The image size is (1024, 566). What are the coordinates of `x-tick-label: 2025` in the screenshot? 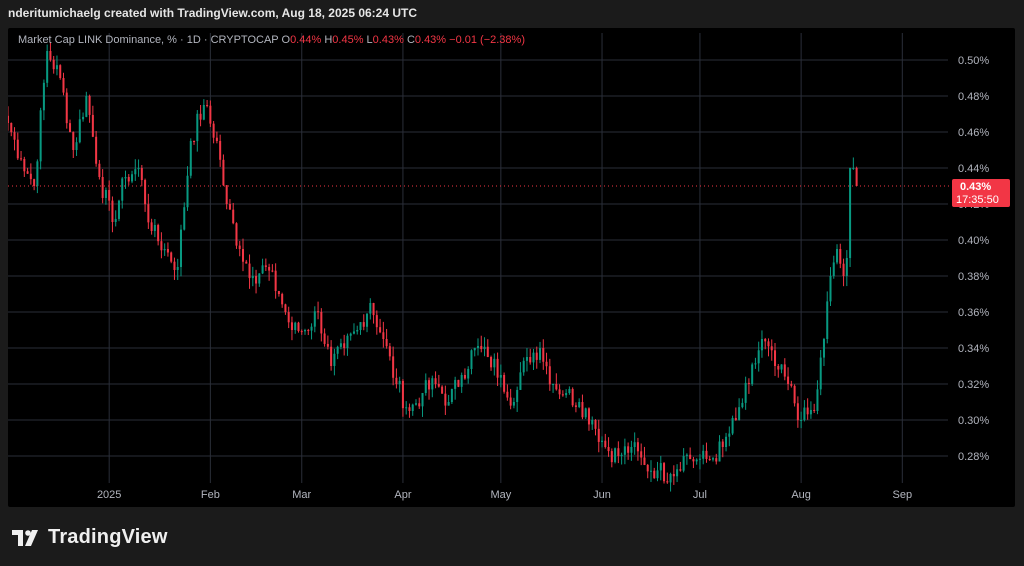 It's located at (109, 495).